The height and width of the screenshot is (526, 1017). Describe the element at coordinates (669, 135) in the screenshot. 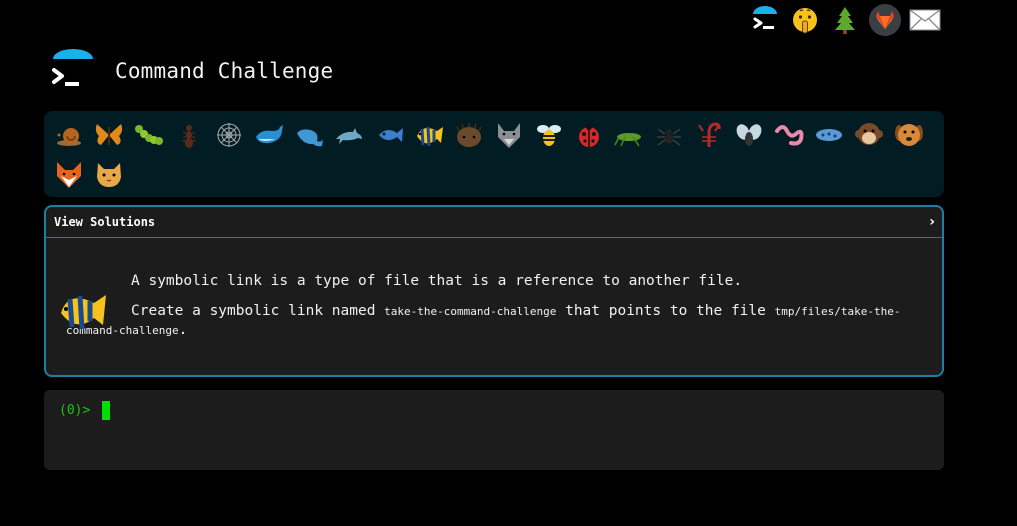

I see `challenge-spider-icon` at that location.